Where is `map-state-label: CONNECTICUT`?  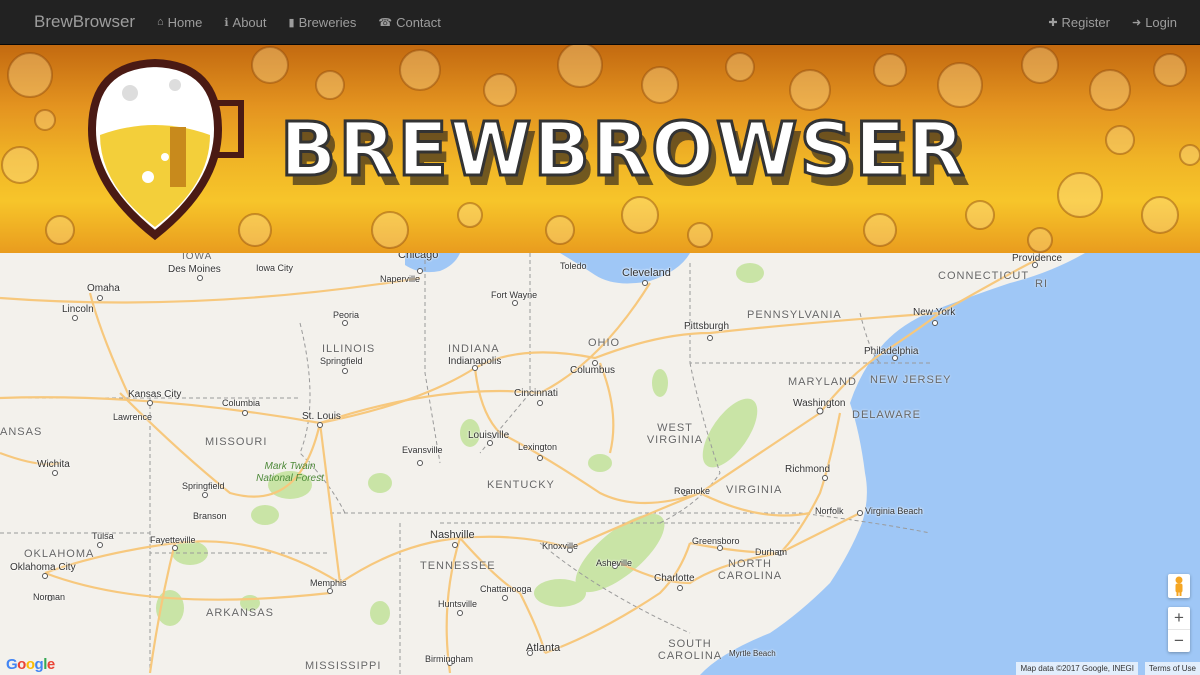 map-state-label: CONNECTICUT is located at coordinates (984, 276).